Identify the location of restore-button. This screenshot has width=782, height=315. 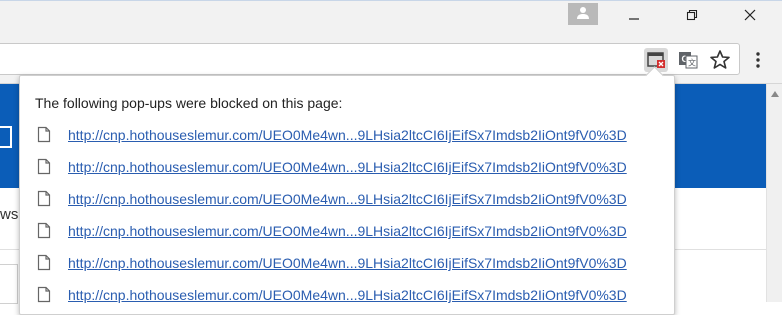
(692, 19).